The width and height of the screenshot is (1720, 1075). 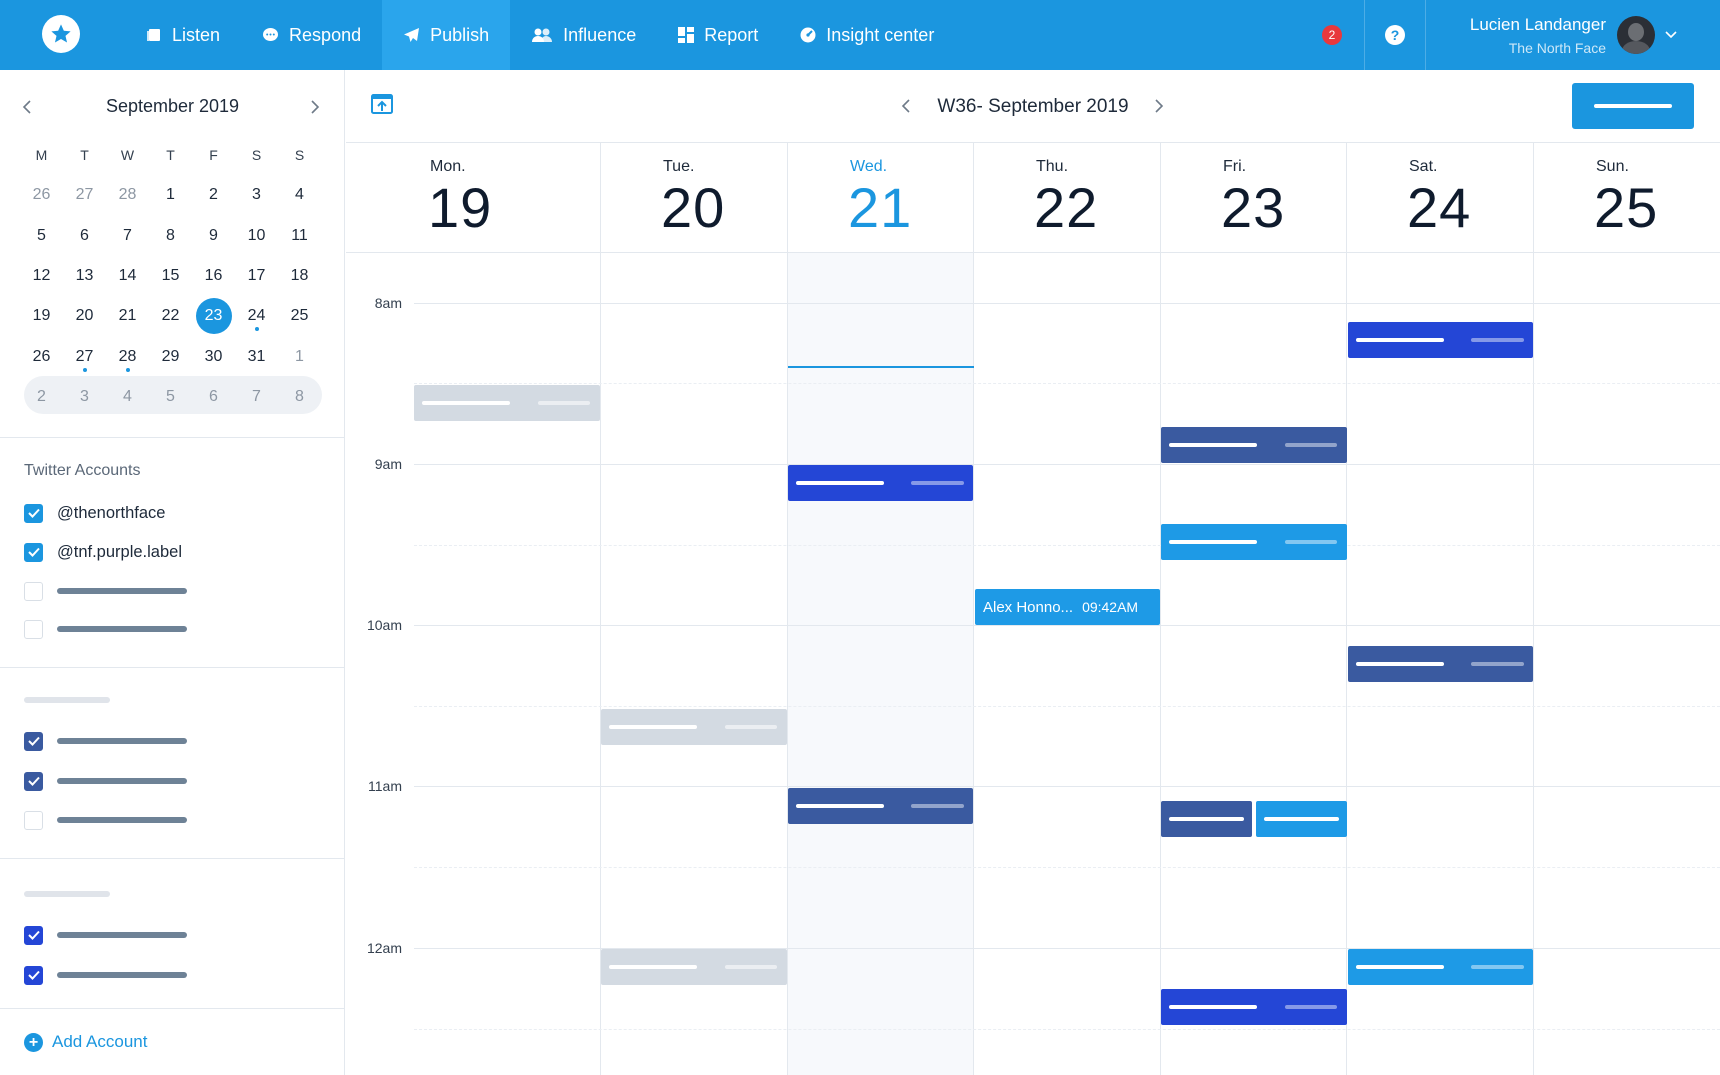 I want to click on calendar-day: 19, so click(x=41, y=316).